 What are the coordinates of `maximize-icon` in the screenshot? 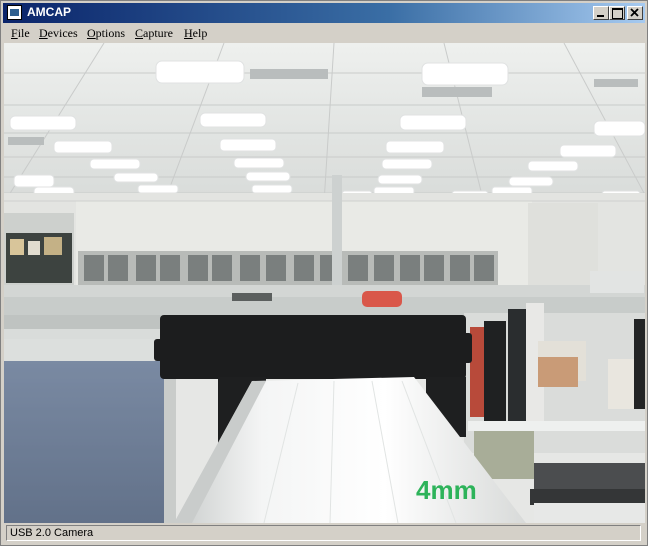 It's located at (617, 13).